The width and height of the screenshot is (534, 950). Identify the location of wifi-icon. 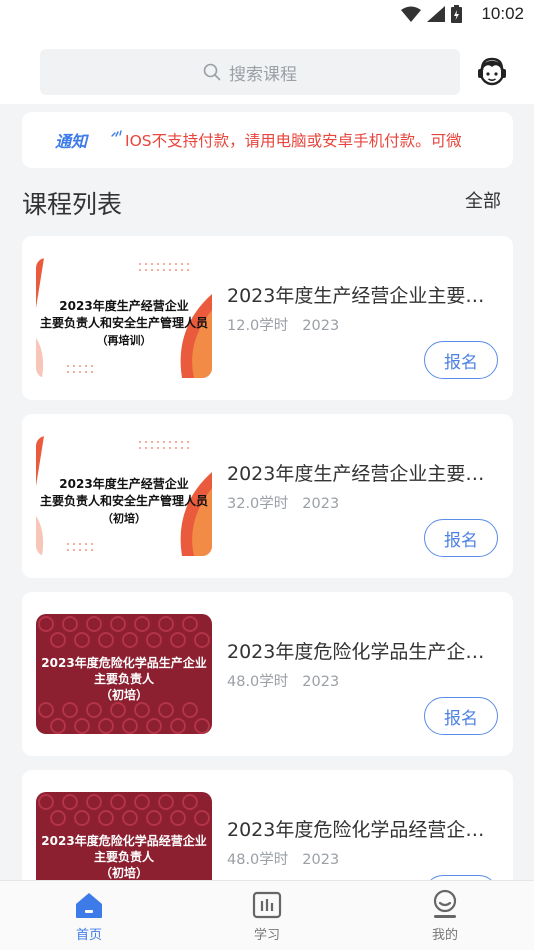
(411, 14).